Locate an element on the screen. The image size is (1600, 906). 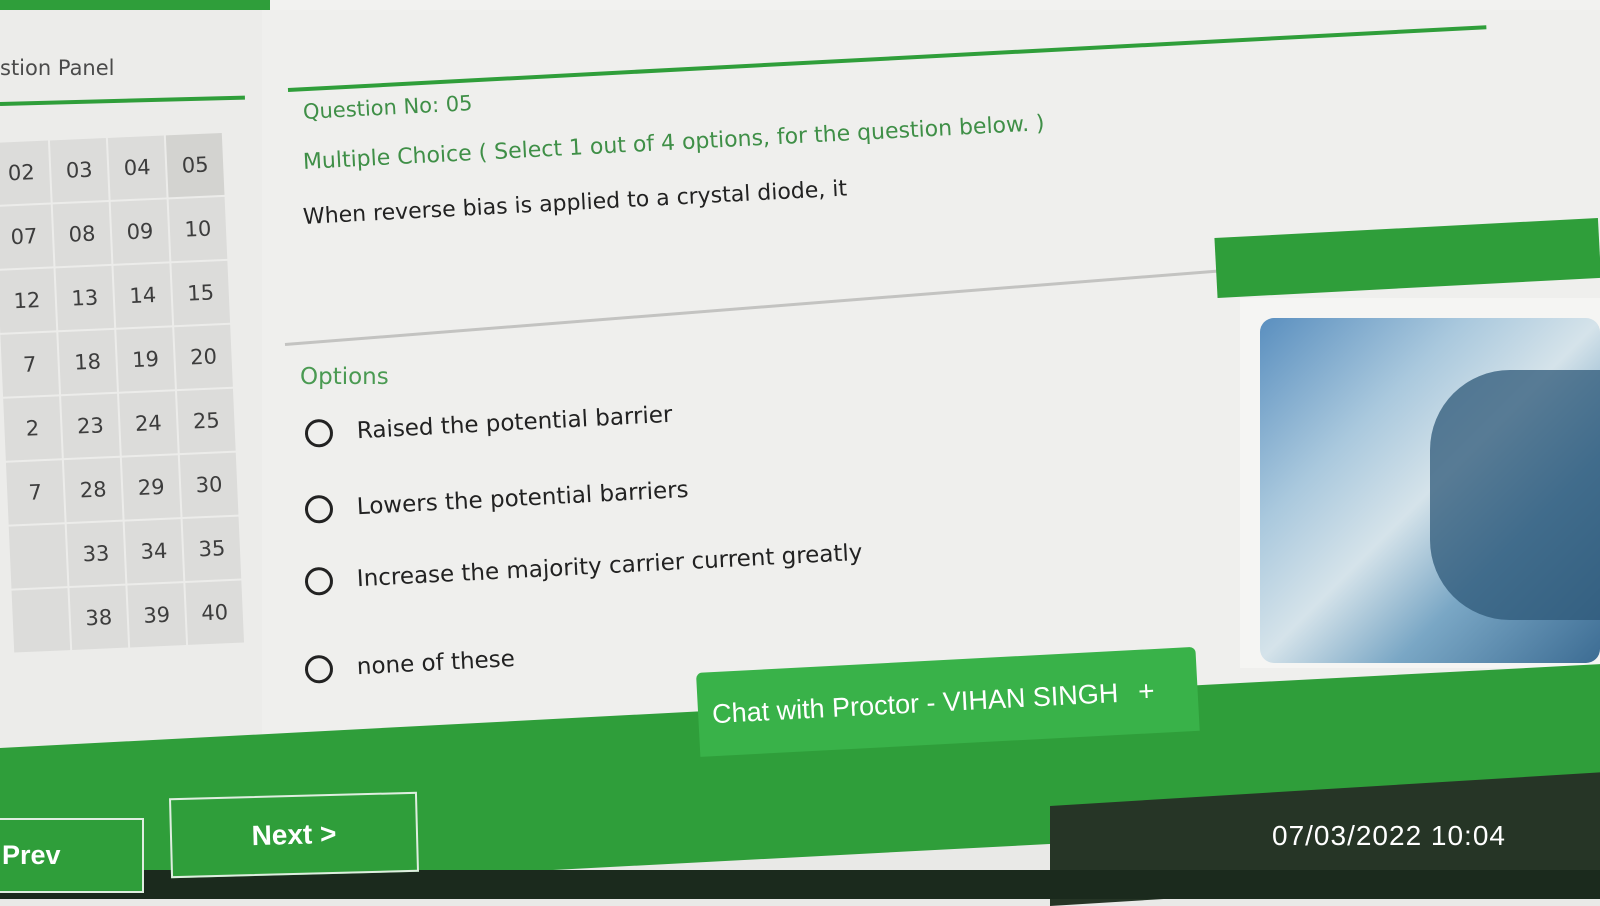
question-number-button: 25 is located at coordinates (206, 421).